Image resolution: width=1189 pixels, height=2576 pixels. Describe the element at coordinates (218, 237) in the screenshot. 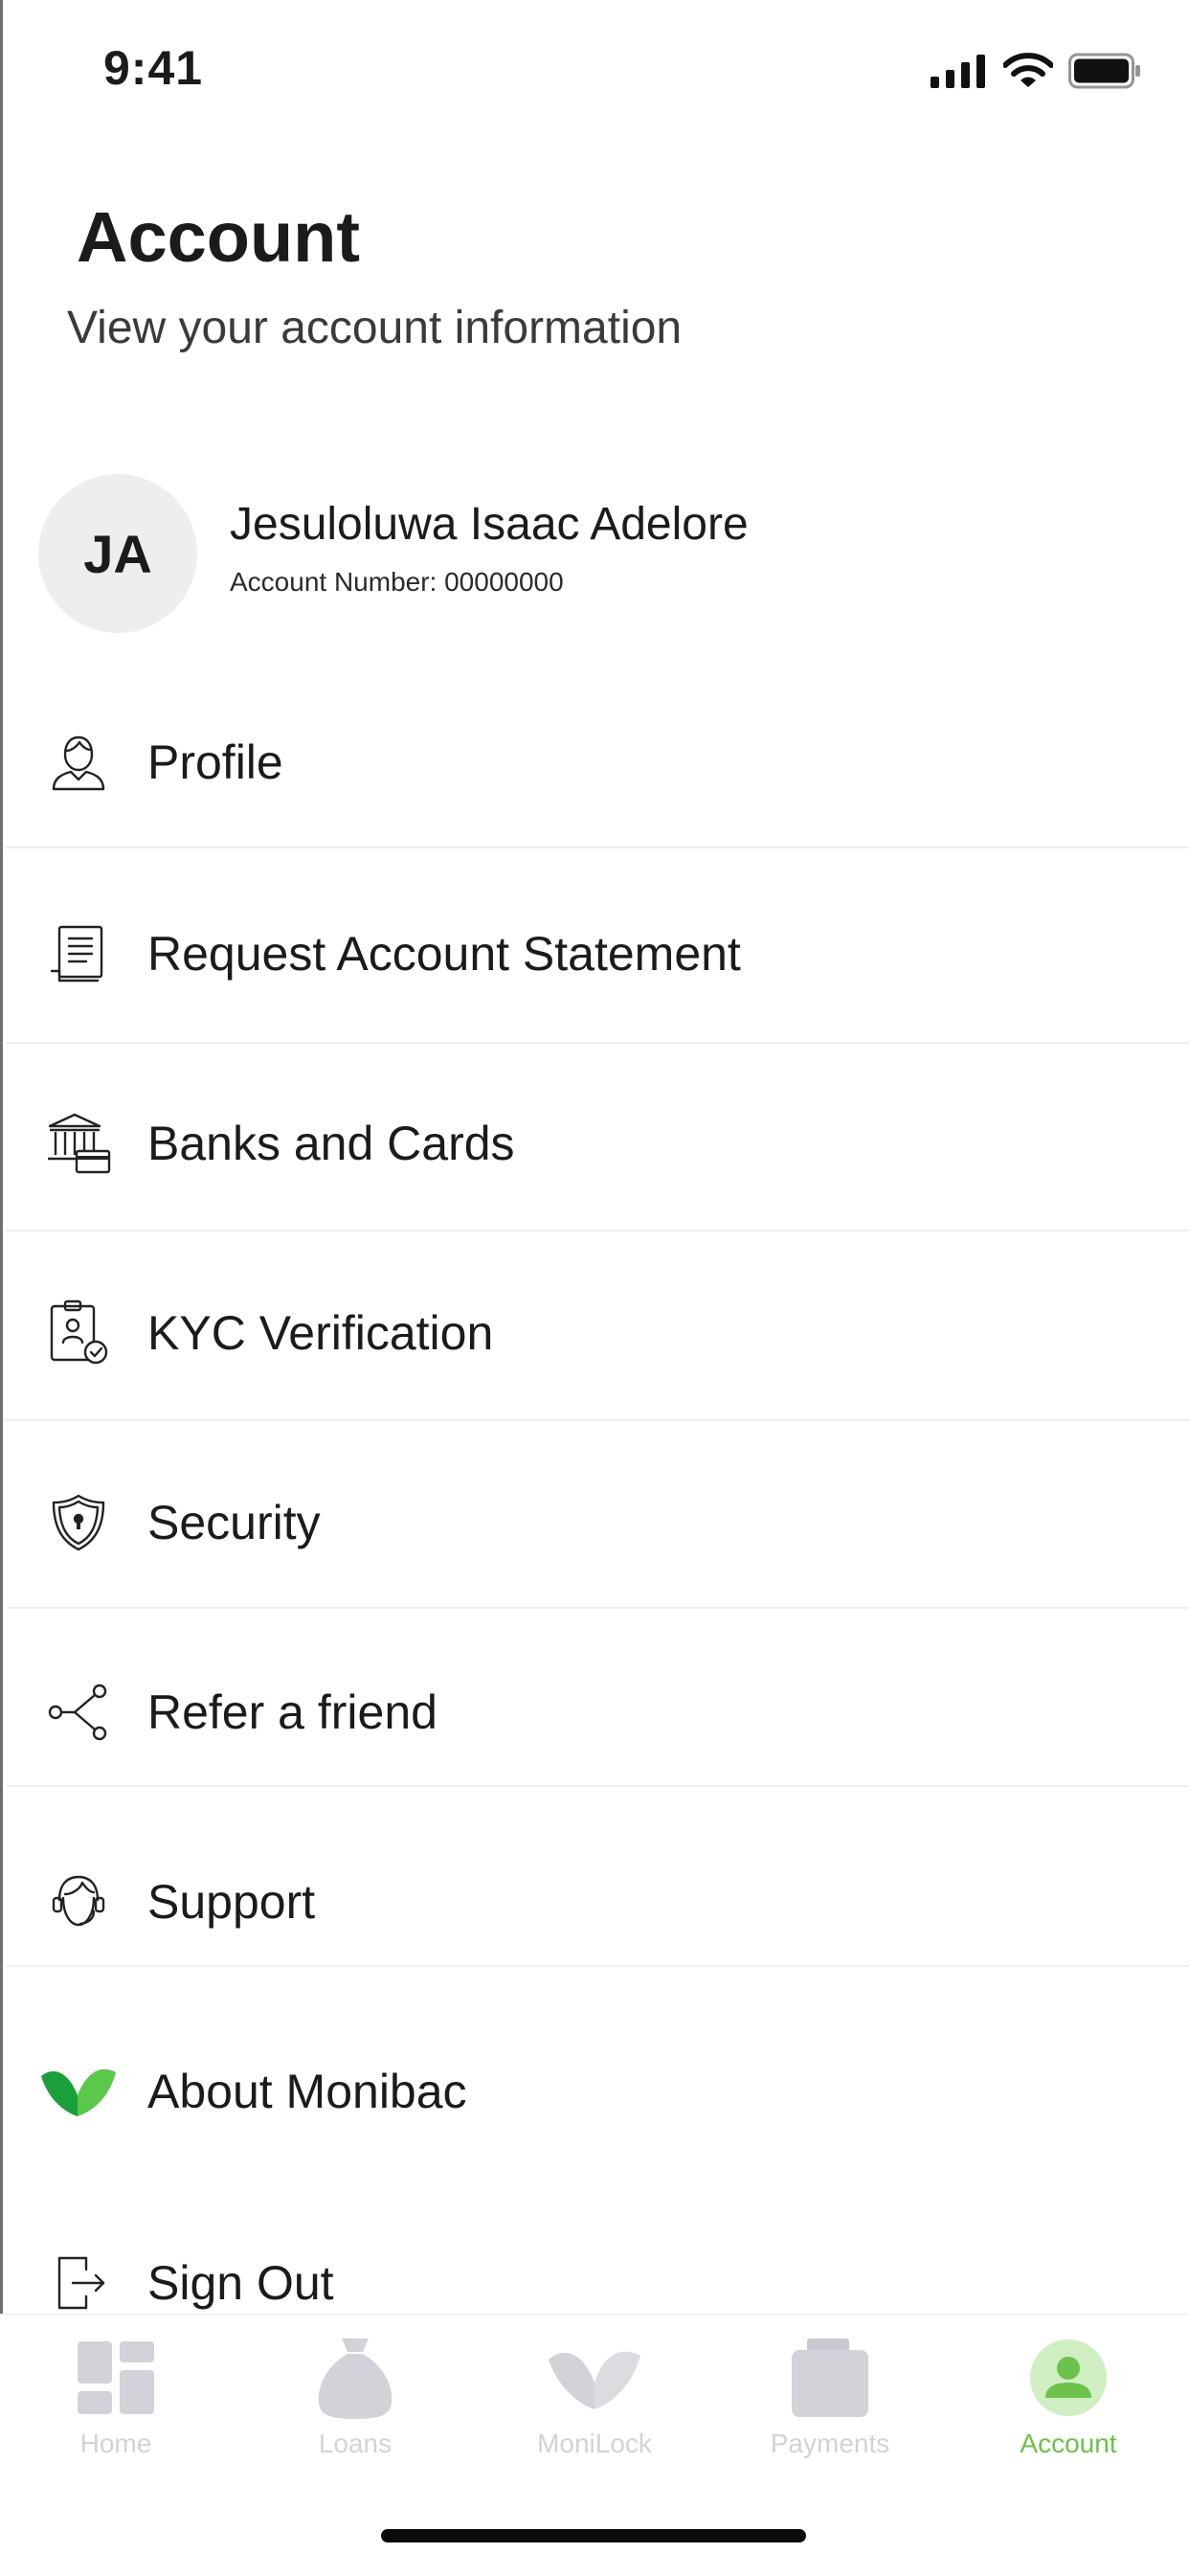

I see `page-title: Account` at that location.